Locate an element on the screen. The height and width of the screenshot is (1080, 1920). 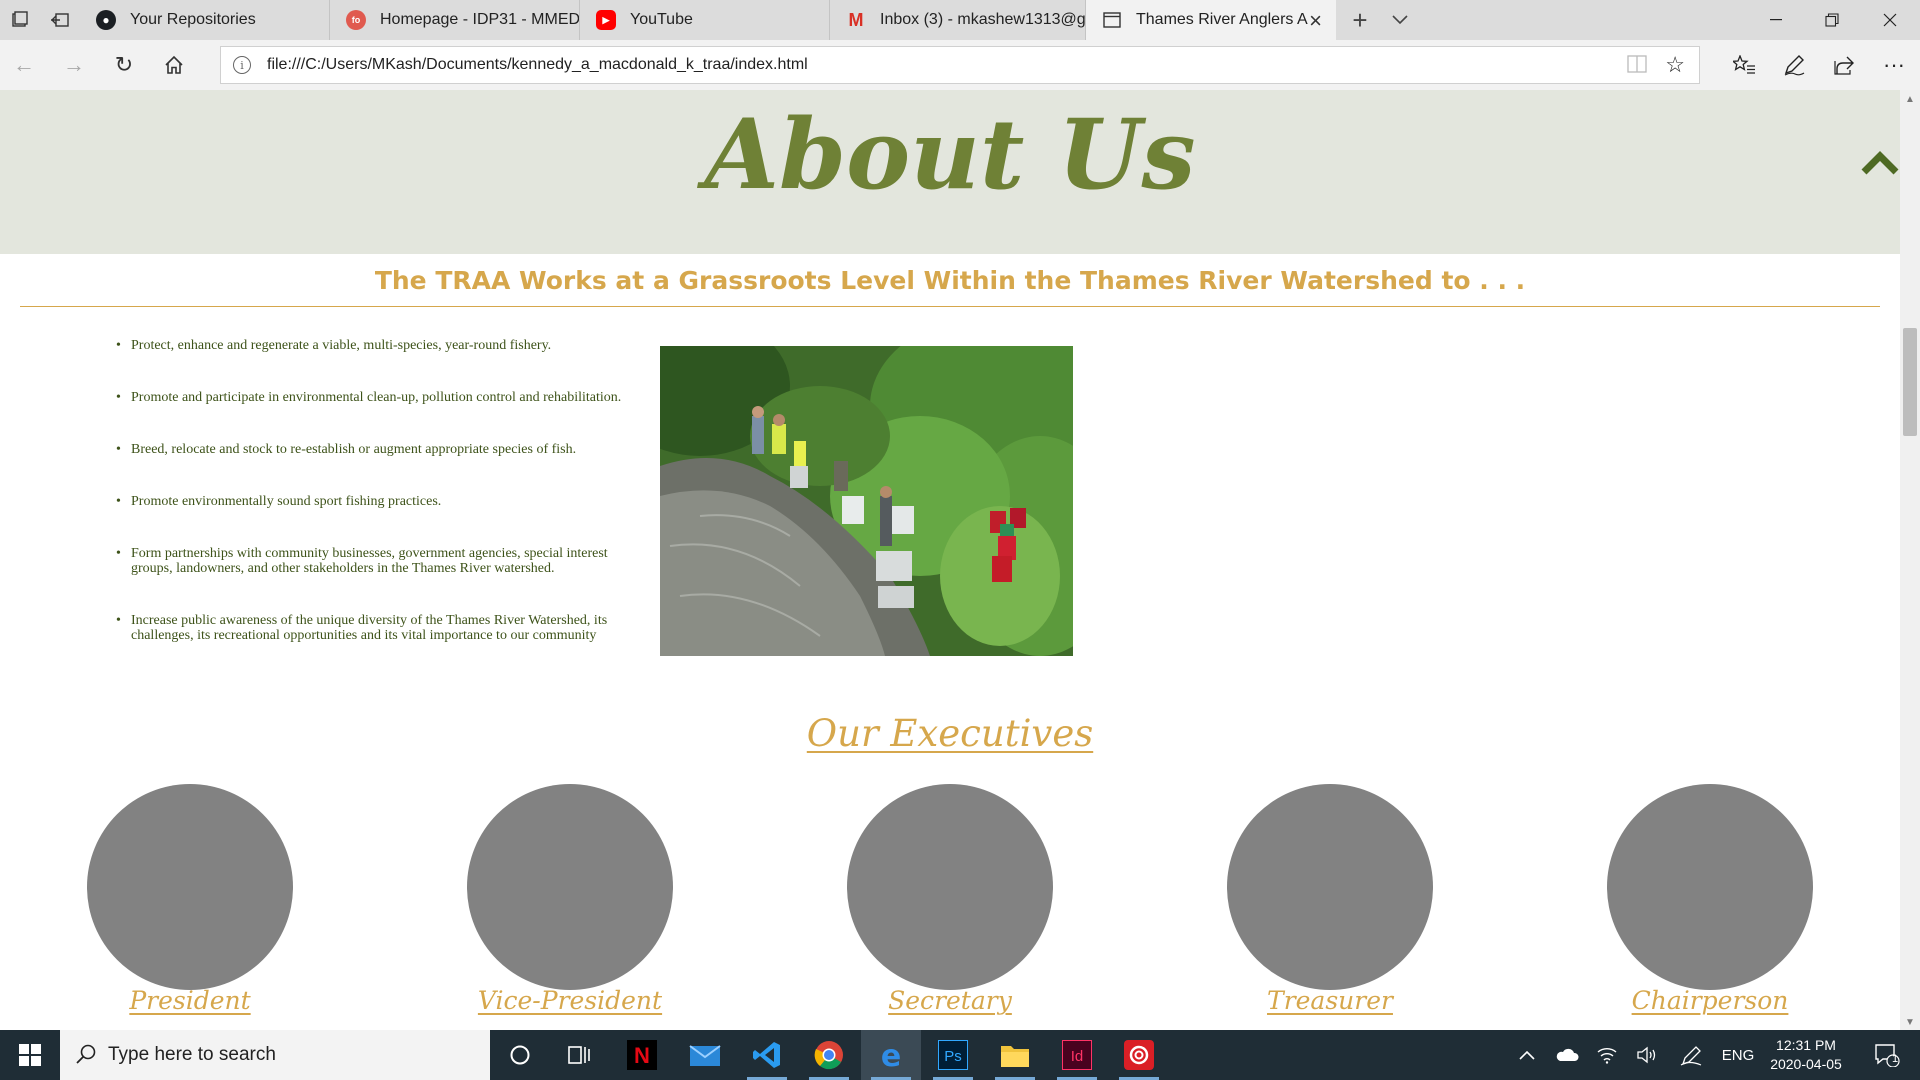
pen-notes-icon is located at coordinates (1794, 65).